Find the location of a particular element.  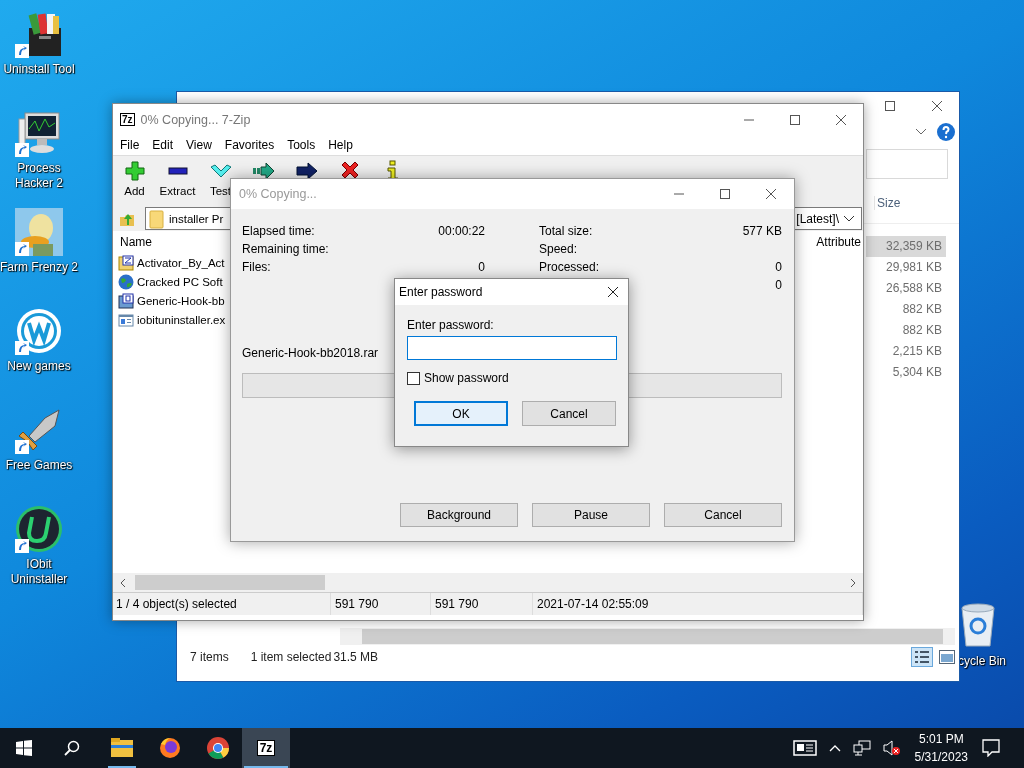

file-size: 32,359 KB is located at coordinates (906, 246).